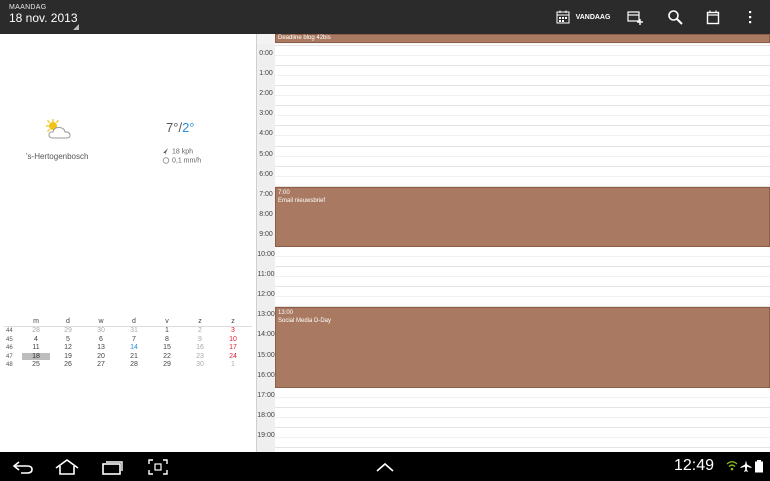  What do you see at coordinates (187, 161) in the screenshot?
I see `rain-value: 0,1 mm/h` at bounding box center [187, 161].